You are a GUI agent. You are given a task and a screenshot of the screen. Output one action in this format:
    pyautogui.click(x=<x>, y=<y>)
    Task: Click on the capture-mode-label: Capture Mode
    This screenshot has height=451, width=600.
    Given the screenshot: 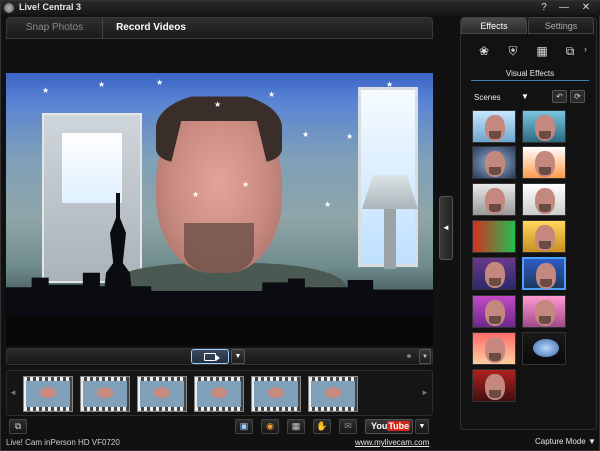 What is the action you would take?
    pyautogui.click(x=560, y=441)
    